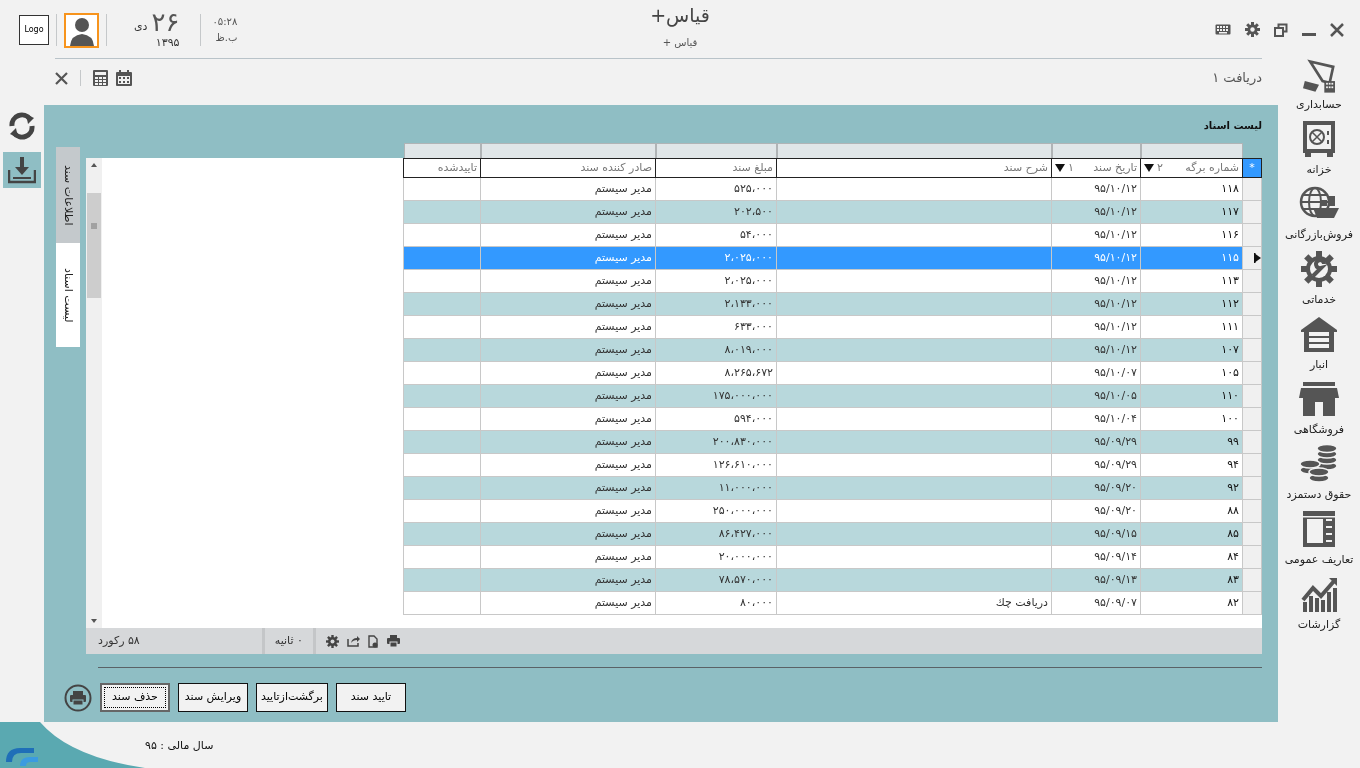 The width and height of the screenshot is (1360, 768). What do you see at coordinates (832, 235) in the screenshot?
I see `table-row: ۱۱۶ ۹۵/۱۰/۱۲ ۵۴،۰۰۰ مدیر سیستم` at bounding box center [832, 235].